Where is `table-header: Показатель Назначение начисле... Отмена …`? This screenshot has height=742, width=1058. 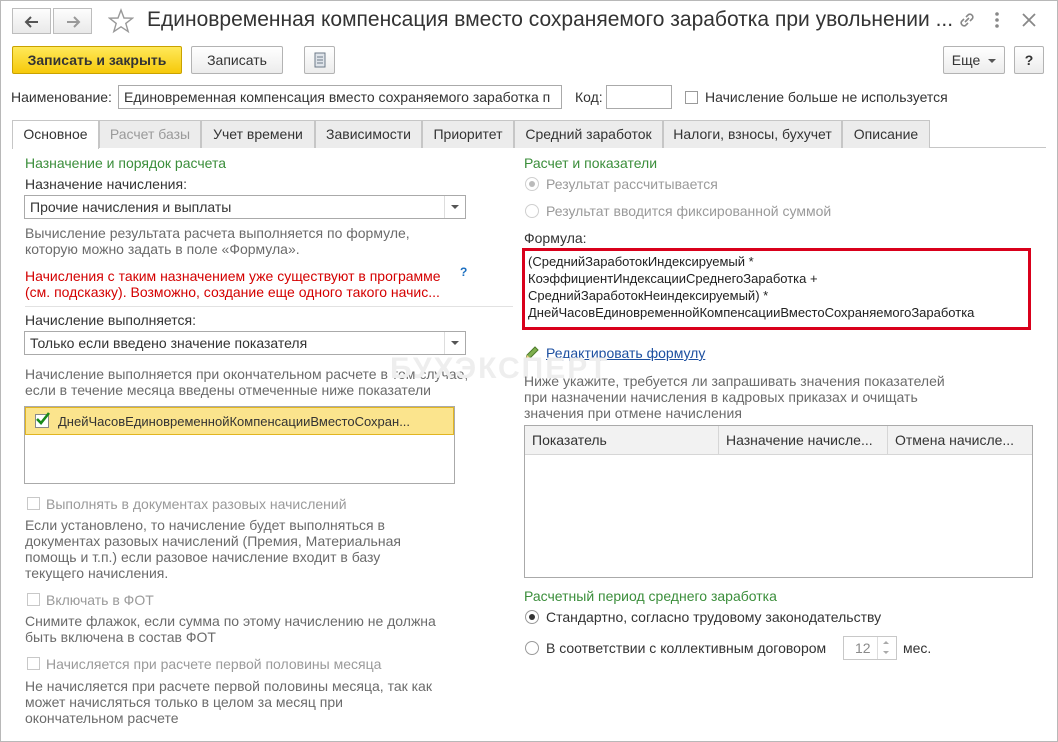
table-header: Показатель Назначение начисле... Отмена … is located at coordinates (778, 440).